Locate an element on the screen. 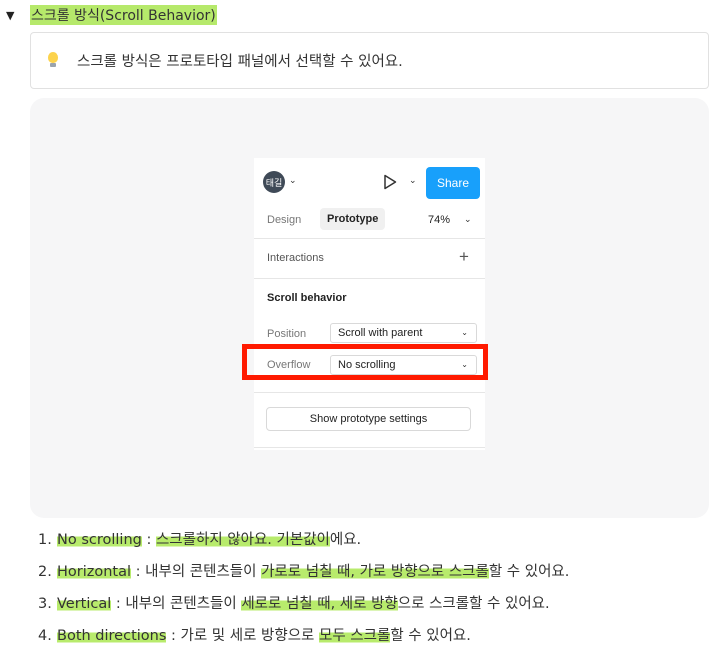 The height and width of the screenshot is (657, 725). interactions-section: Interactions + is located at coordinates (369, 259).